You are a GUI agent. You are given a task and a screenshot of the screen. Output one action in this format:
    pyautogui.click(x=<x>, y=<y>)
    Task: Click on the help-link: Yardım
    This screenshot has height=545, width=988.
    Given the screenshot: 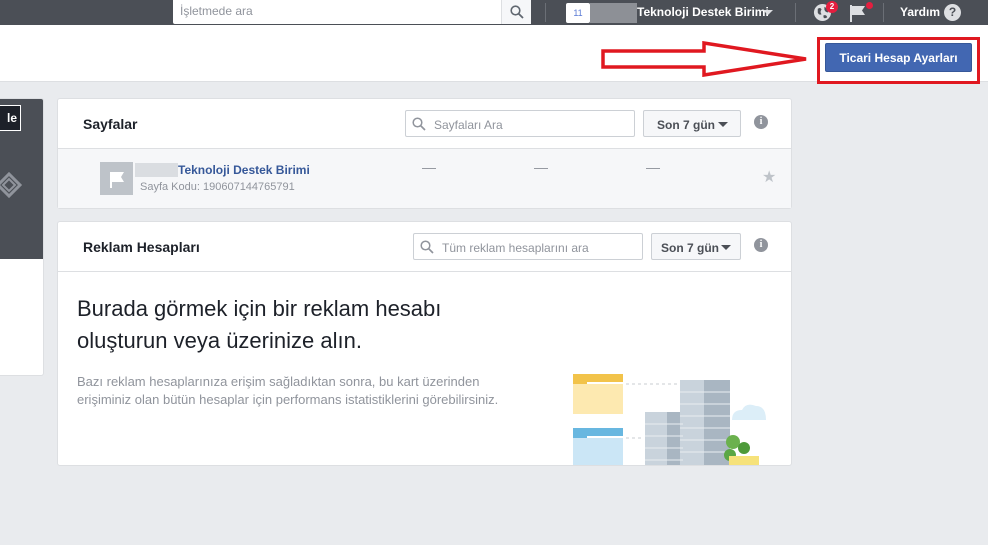 What is the action you would take?
    pyautogui.click(x=920, y=12)
    